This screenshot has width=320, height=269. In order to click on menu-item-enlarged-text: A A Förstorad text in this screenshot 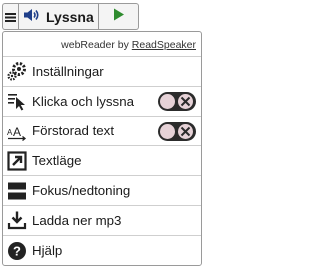, I will do `click(102, 132)`.